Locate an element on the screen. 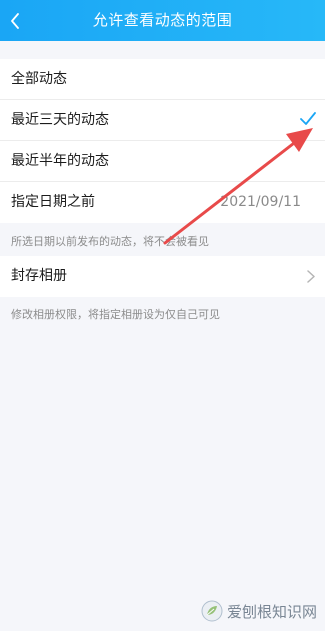 This screenshot has width=325, height=631. option-before-date: 指定日期之前 2021/09/11 is located at coordinates (162, 202).